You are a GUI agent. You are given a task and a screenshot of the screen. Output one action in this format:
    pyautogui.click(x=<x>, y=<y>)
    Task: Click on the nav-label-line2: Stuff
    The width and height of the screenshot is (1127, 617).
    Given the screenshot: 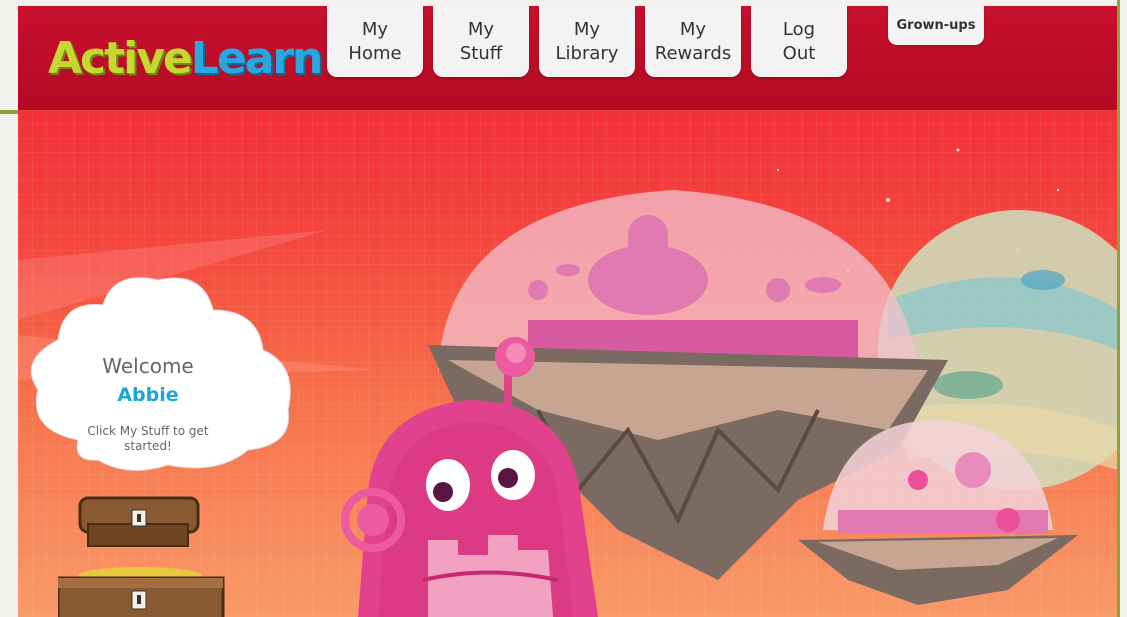 What is the action you would take?
    pyautogui.click(x=481, y=53)
    